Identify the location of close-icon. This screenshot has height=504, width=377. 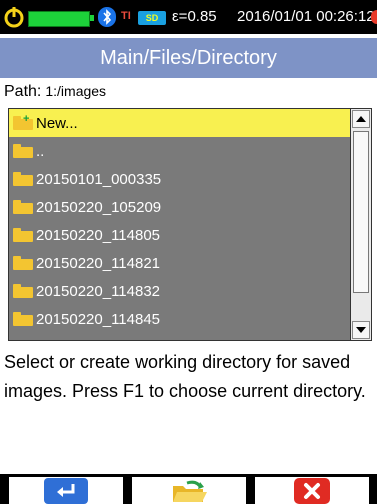
(312, 490).